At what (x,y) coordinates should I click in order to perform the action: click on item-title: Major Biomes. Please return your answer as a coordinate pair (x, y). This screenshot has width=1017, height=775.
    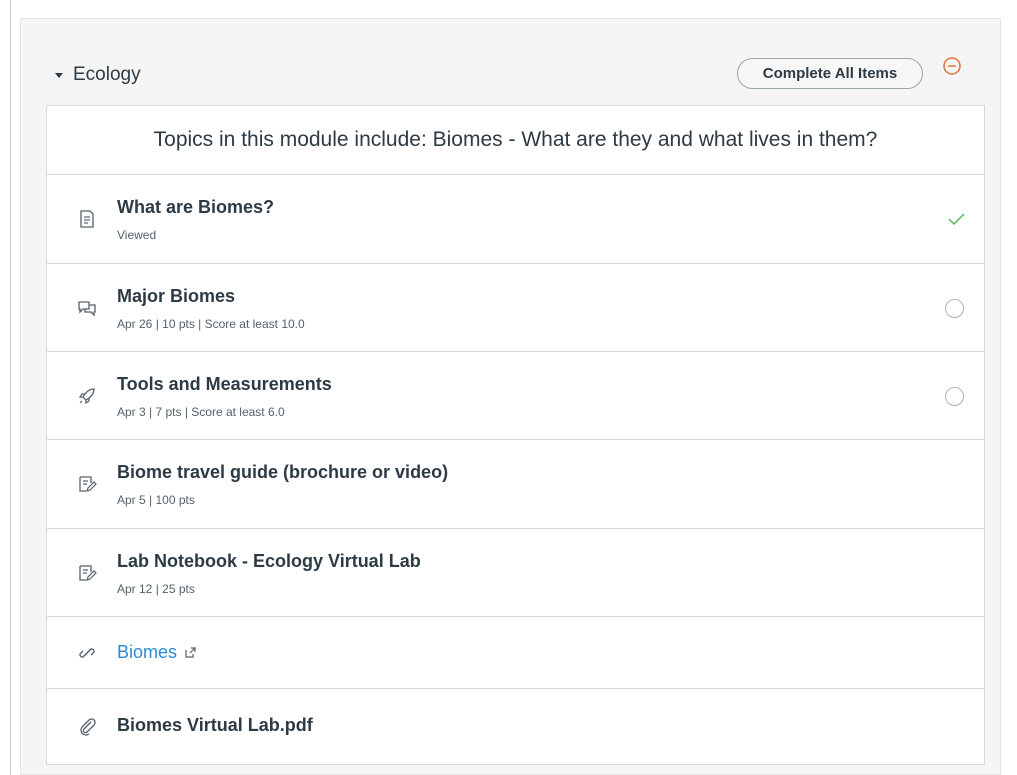
    Looking at the image, I should click on (176, 296).